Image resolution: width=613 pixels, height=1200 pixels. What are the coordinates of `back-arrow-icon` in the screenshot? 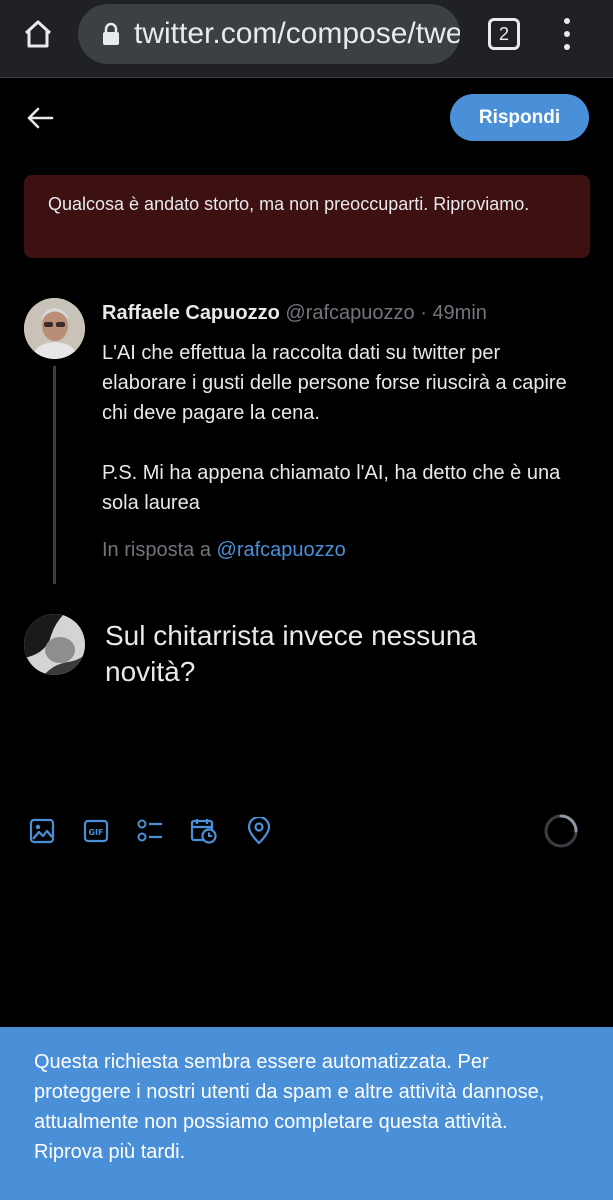 It's located at (40, 118).